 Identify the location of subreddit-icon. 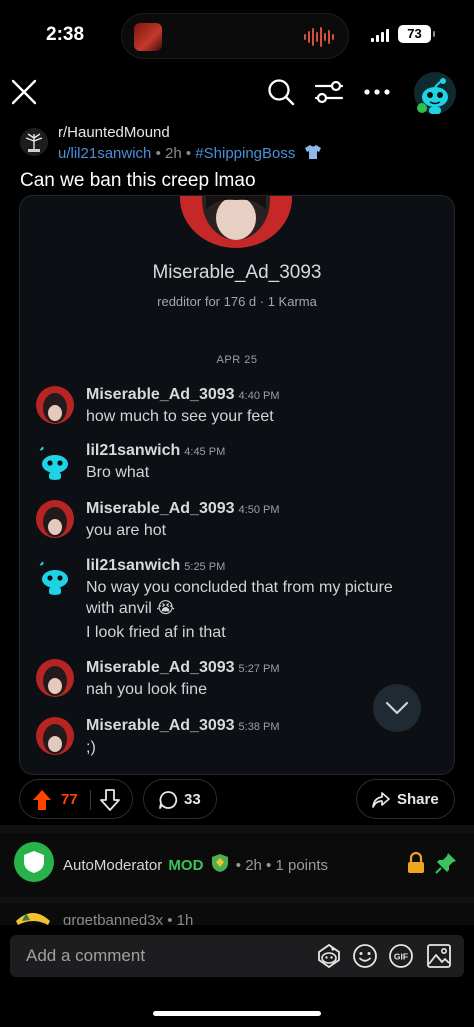
(34, 142).